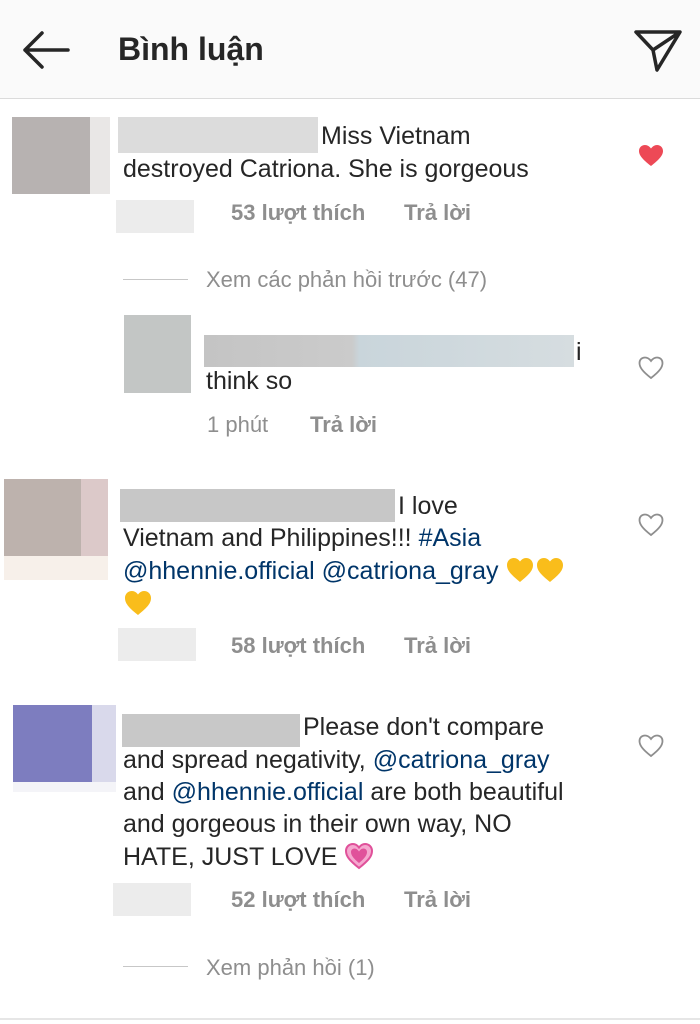 This screenshot has width=700, height=1024. What do you see at coordinates (651, 156) in the screenshot?
I see `heart-filled-icon` at bounding box center [651, 156].